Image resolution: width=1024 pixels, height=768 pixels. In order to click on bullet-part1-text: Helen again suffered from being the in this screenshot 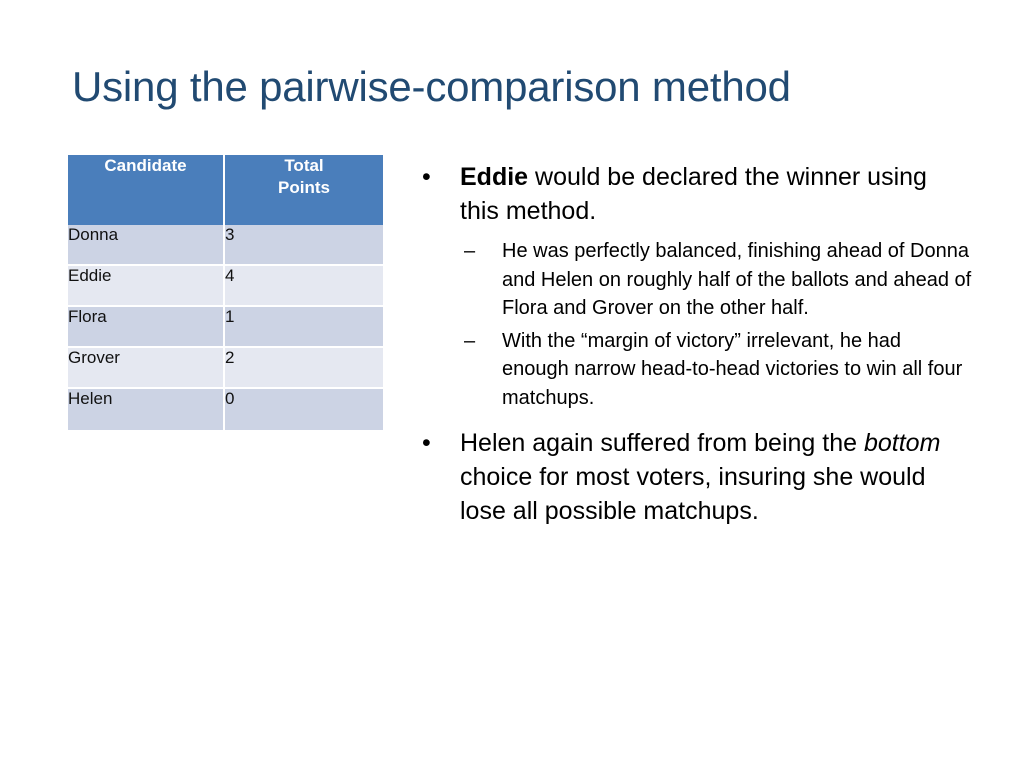, I will do `click(662, 443)`.